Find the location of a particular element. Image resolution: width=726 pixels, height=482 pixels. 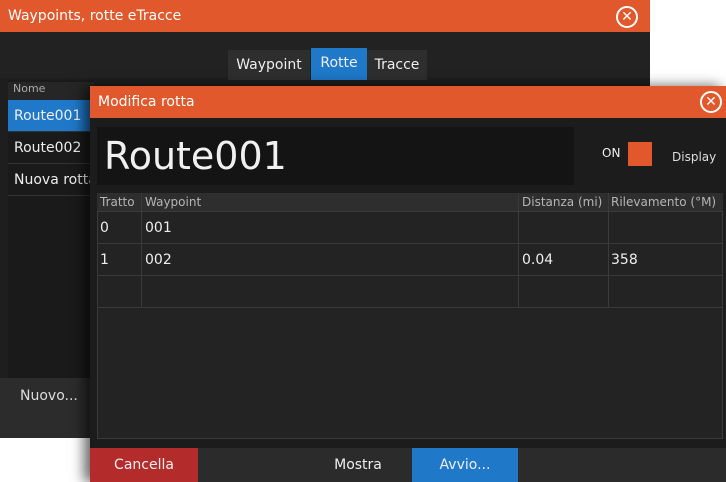

cell-tratto: 0 is located at coordinates (104, 228).